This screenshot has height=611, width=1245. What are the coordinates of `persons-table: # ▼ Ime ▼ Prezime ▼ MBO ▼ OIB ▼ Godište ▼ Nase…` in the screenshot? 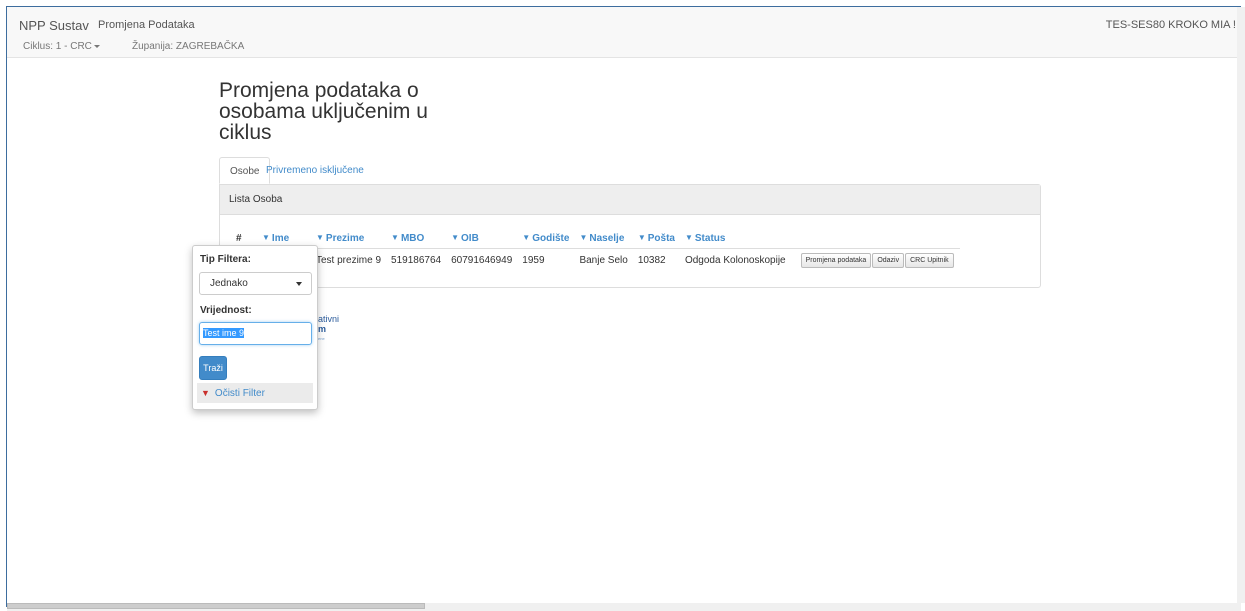 It's located at (595, 249).